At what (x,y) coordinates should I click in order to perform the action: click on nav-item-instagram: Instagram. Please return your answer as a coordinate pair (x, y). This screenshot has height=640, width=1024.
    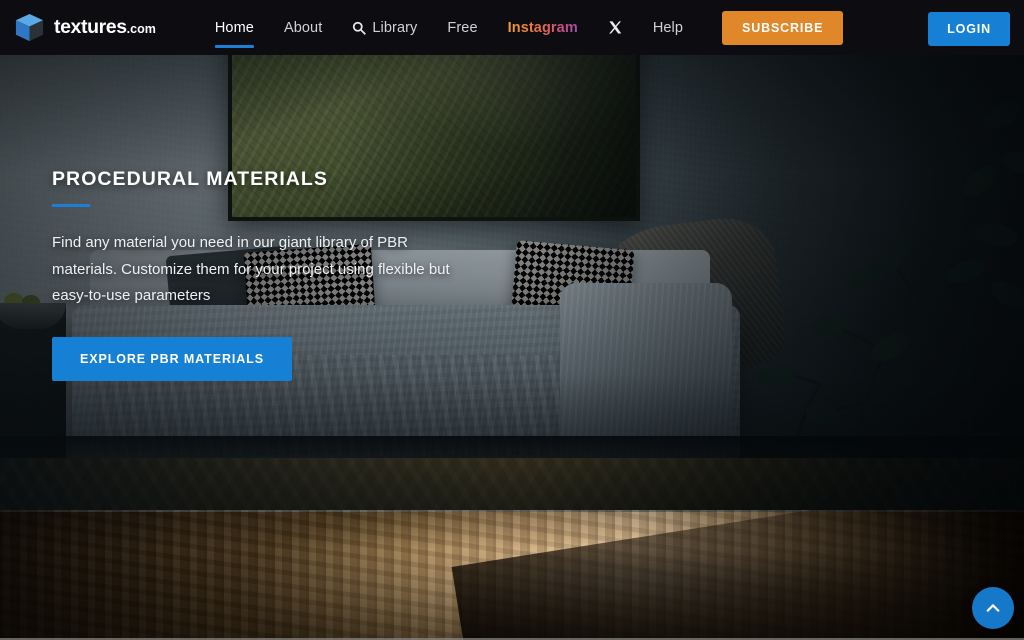
    Looking at the image, I should click on (543, 27).